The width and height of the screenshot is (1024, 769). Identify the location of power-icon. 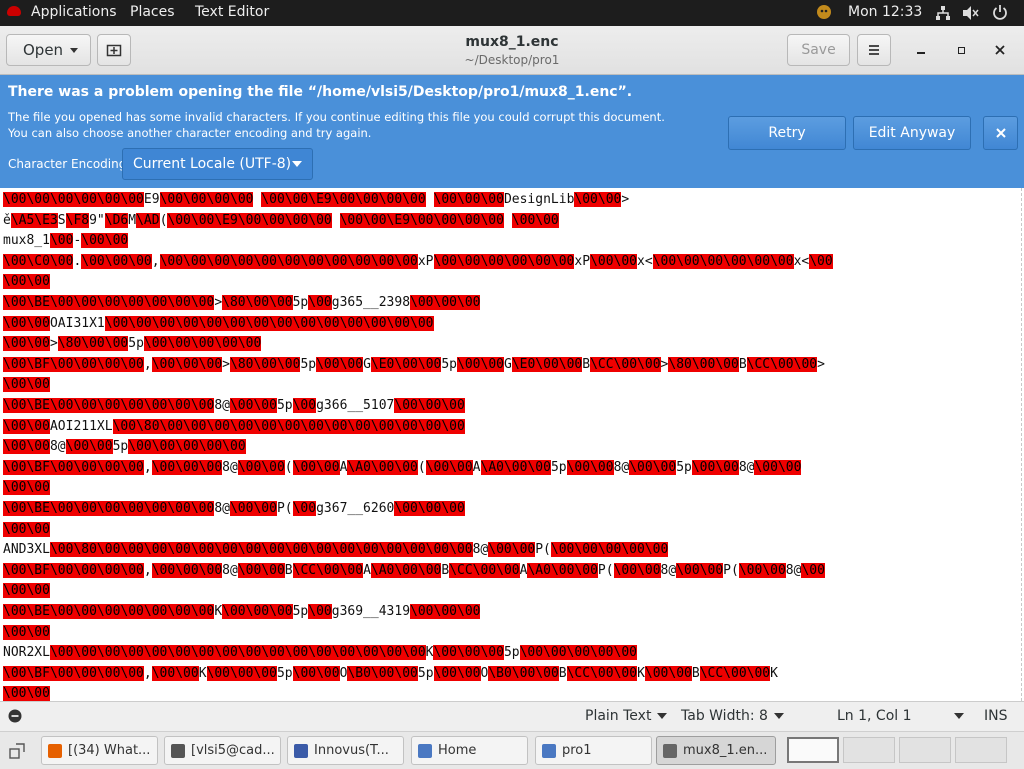
(1000, 14).